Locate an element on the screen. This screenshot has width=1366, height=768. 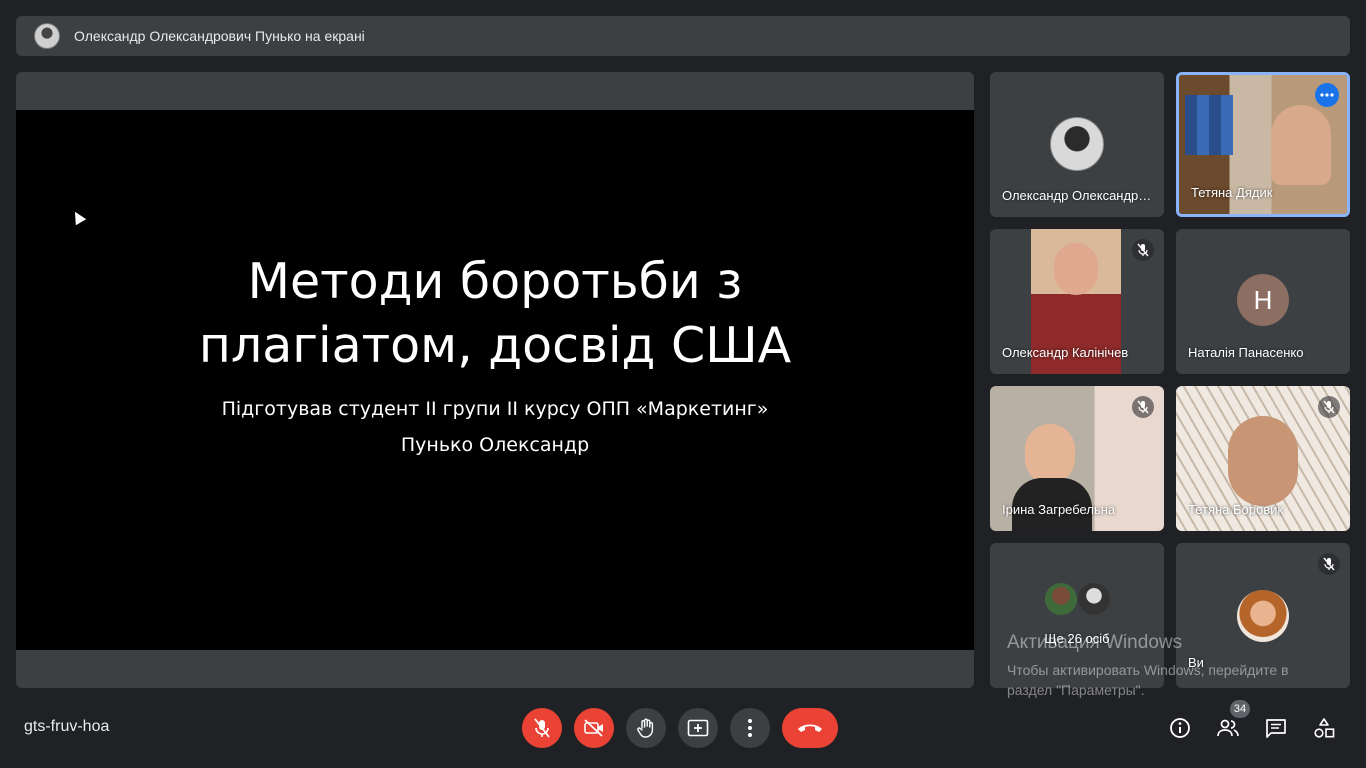
hand-icon is located at coordinates (645, 728).